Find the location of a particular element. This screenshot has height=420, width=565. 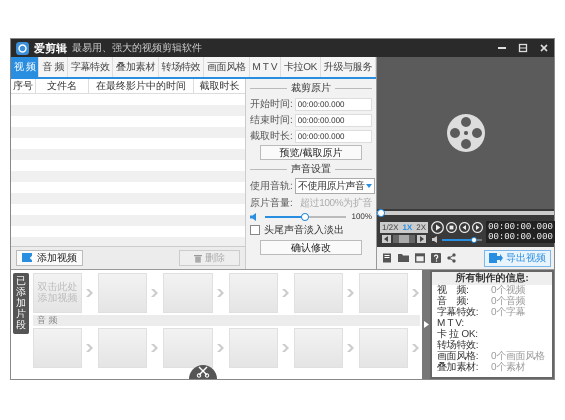

trash-icon is located at coordinates (198, 258).